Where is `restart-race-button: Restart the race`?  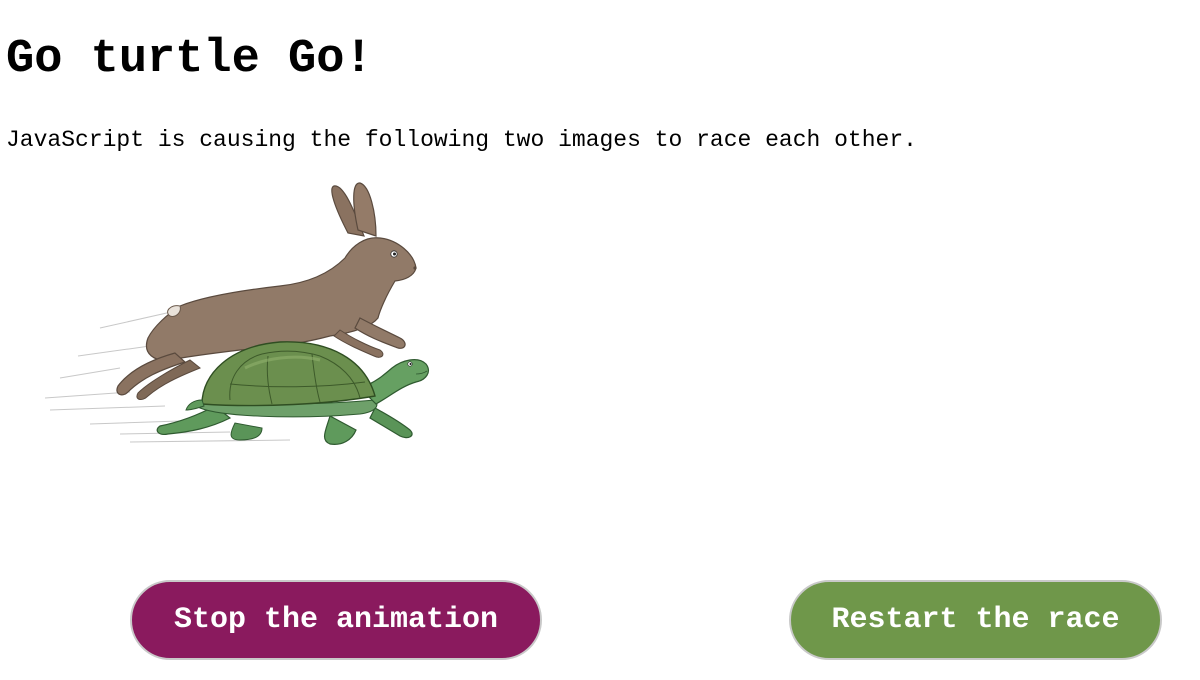
restart-race-button: Restart the race is located at coordinates (975, 620).